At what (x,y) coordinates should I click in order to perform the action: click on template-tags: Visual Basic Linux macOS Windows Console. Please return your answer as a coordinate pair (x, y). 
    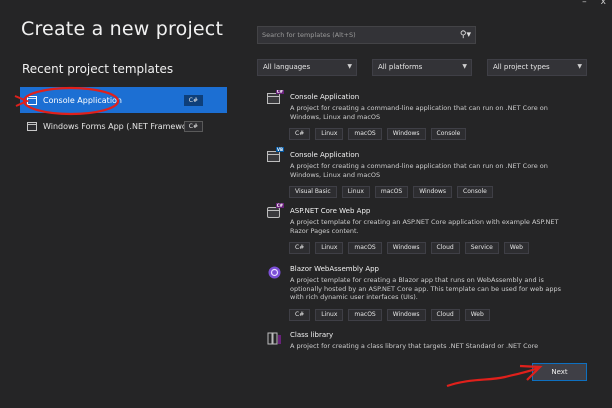
    Looking at the image, I should click on (391, 192).